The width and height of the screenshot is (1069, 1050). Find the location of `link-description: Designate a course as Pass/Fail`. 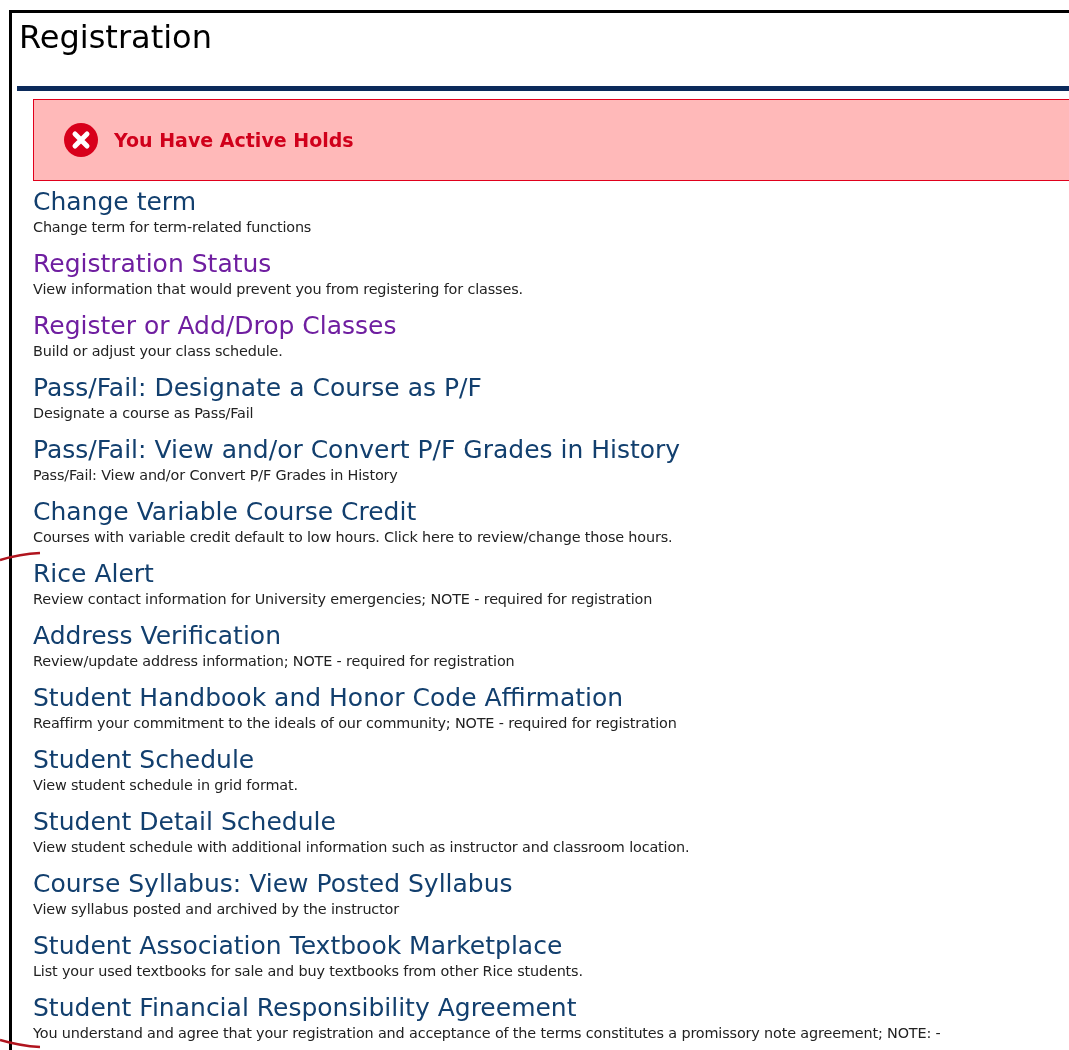

link-description: Designate a course as Pass/Fail is located at coordinates (143, 413).